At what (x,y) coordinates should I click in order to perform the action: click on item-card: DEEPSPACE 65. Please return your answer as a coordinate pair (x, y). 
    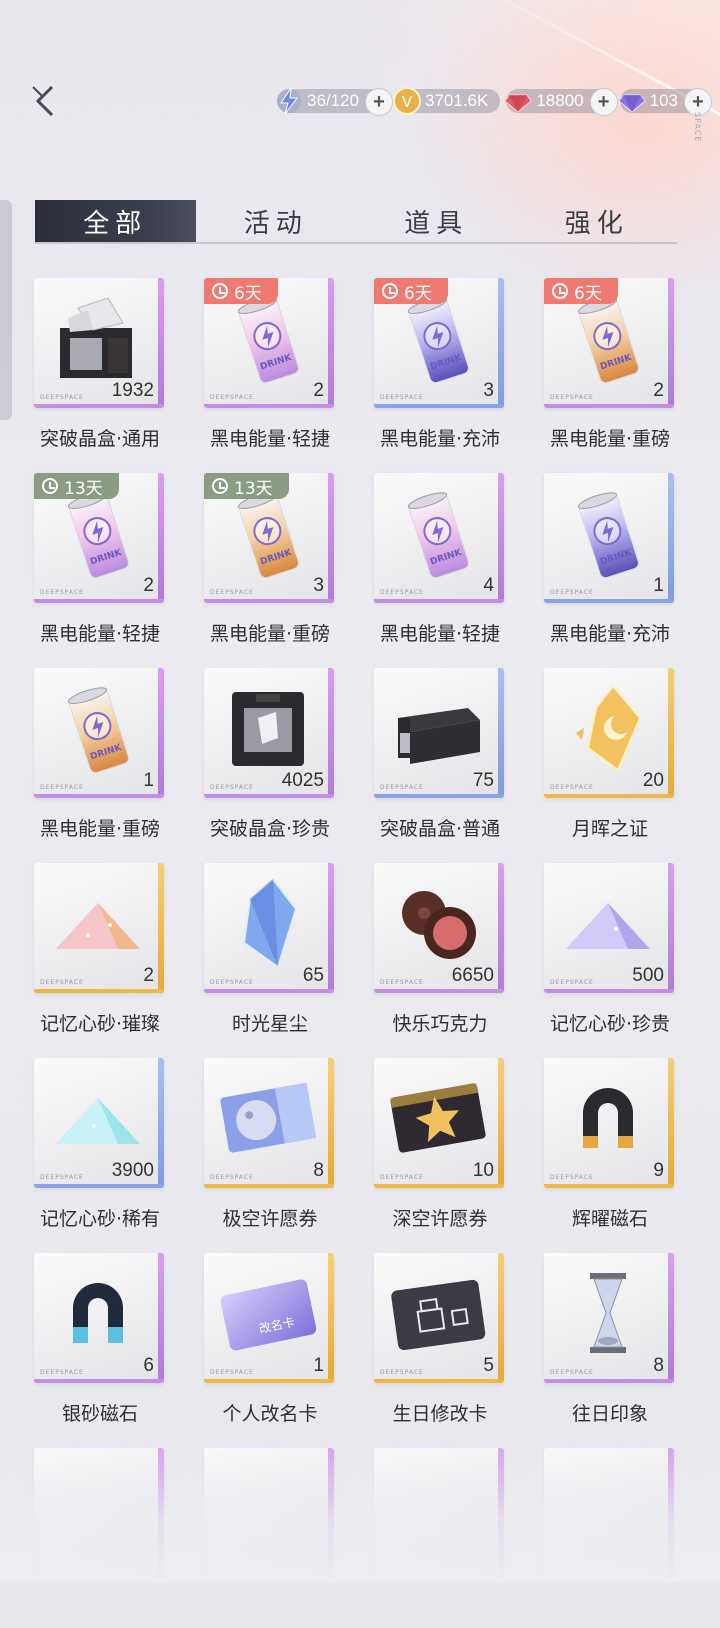
    Looking at the image, I should click on (269, 928).